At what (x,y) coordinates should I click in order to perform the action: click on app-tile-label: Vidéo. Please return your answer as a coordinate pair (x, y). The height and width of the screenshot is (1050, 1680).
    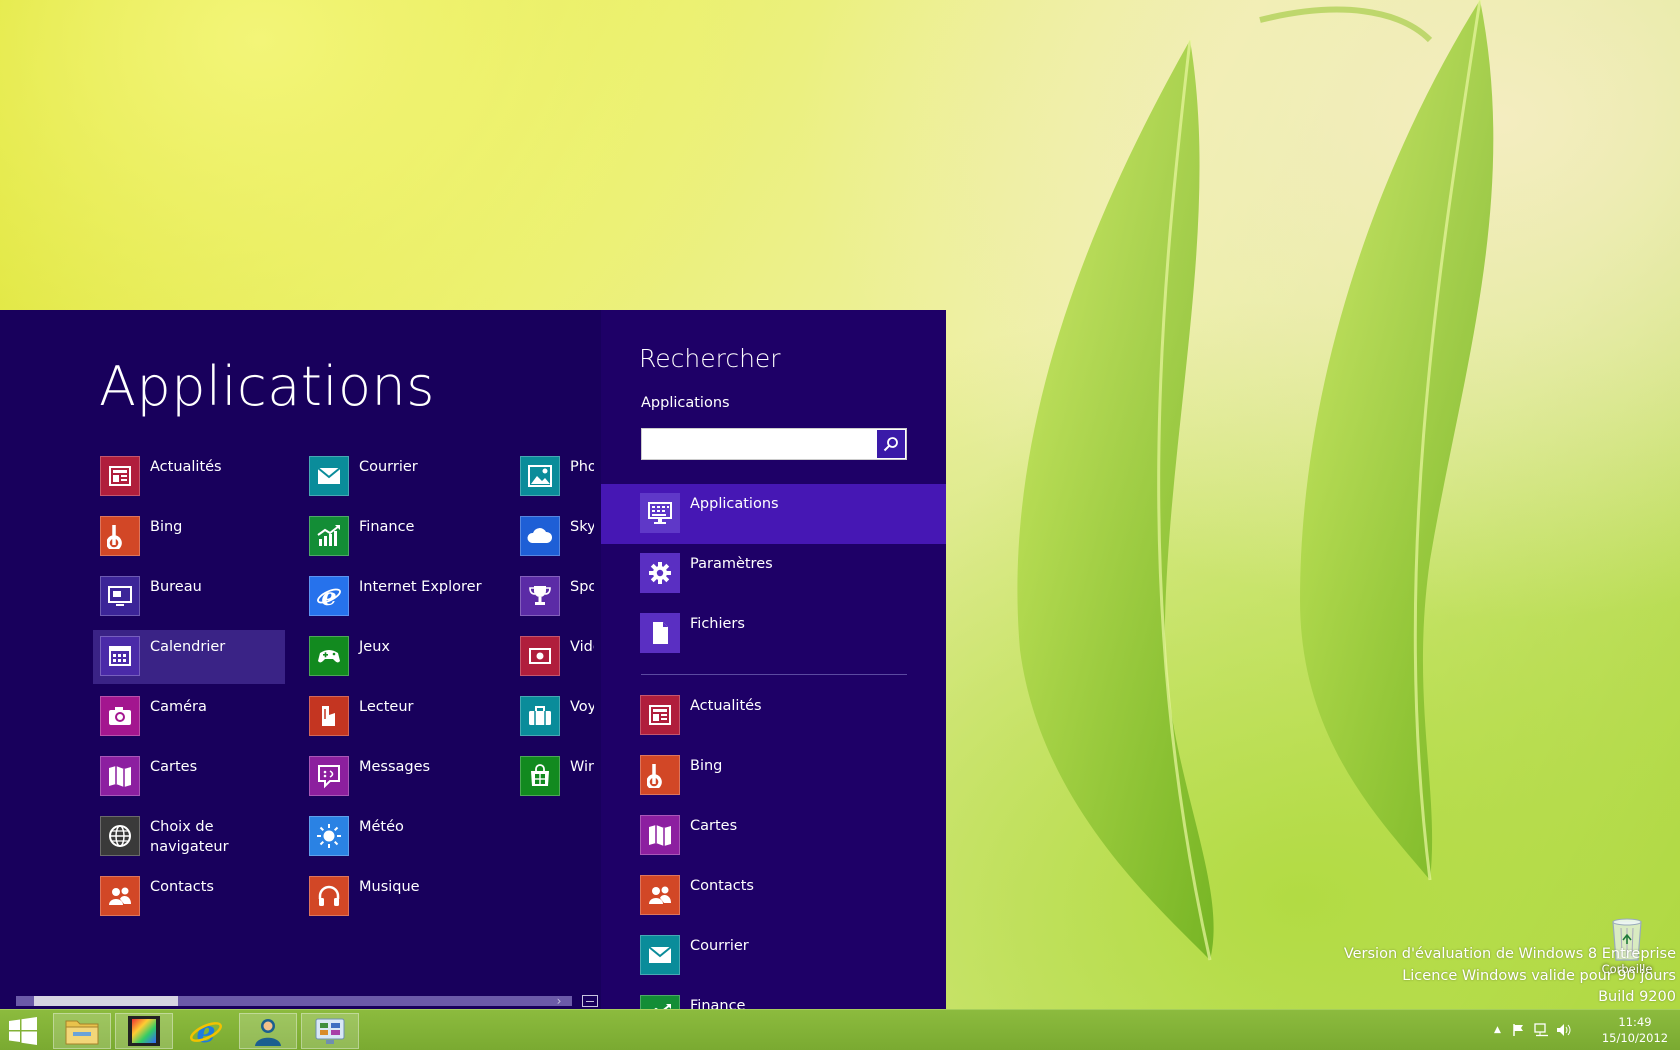
    Looking at the image, I should click on (582, 647).